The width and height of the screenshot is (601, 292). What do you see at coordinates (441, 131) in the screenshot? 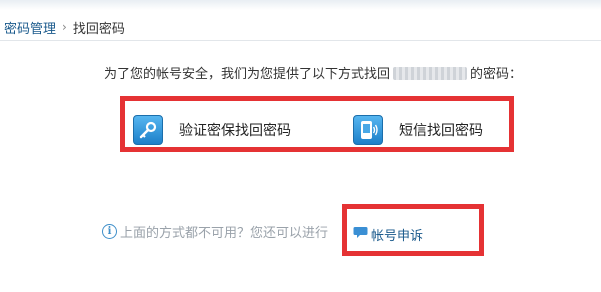
I see `sms-recovery-label: 短信找回密码` at bounding box center [441, 131].